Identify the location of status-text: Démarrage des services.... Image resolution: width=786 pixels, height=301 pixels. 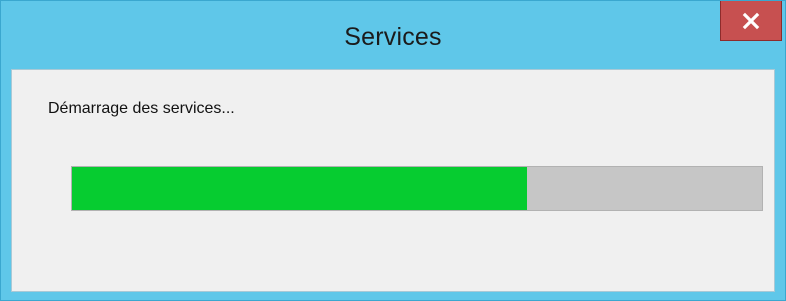
(141, 108).